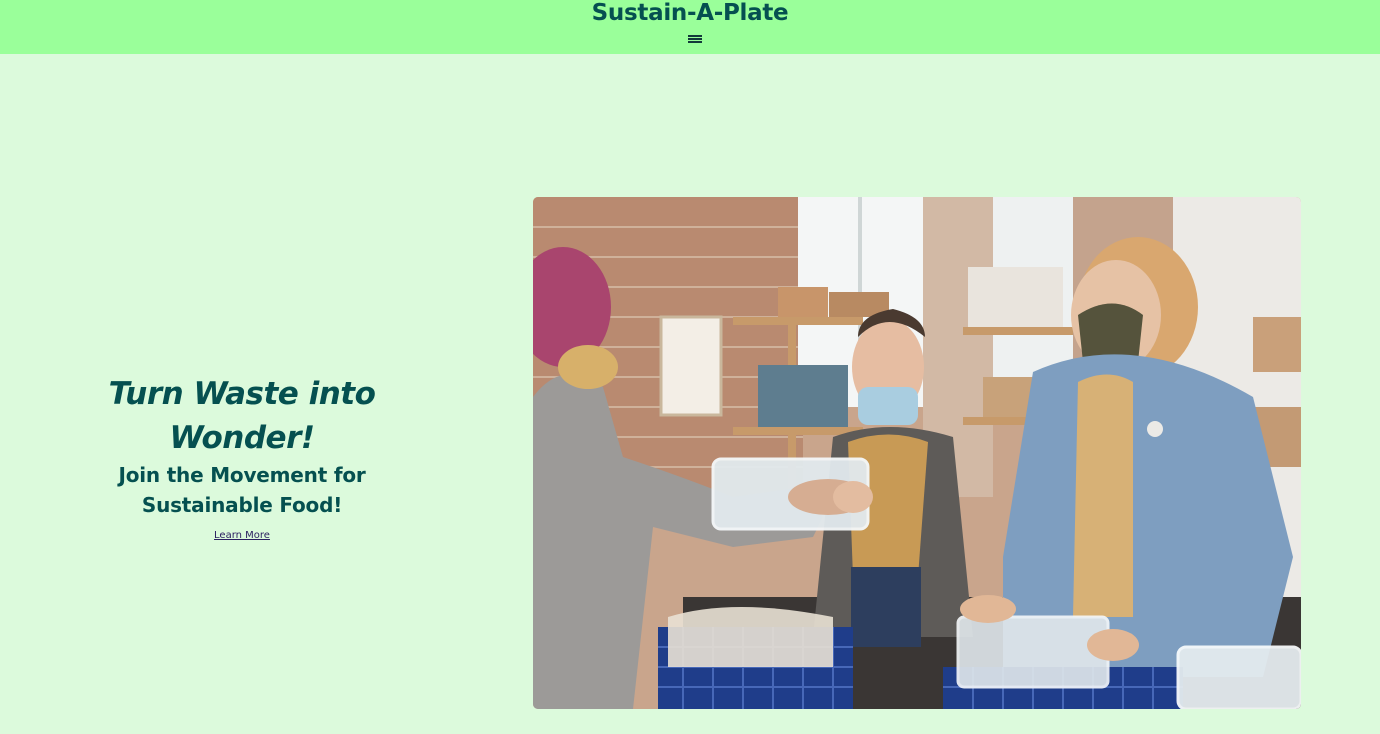 This screenshot has height=734, width=1380. I want to click on hamburger-menu-icon, so click(695, 40).